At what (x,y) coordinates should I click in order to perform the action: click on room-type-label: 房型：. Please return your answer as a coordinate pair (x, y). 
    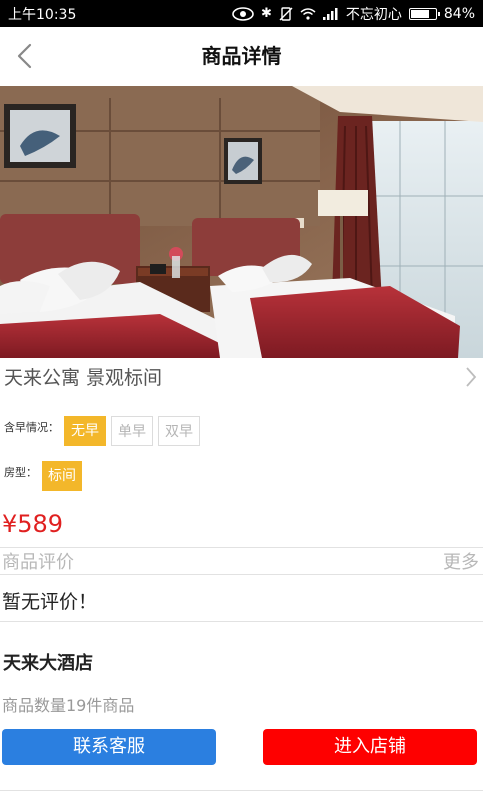
    Looking at the image, I should click on (20, 472).